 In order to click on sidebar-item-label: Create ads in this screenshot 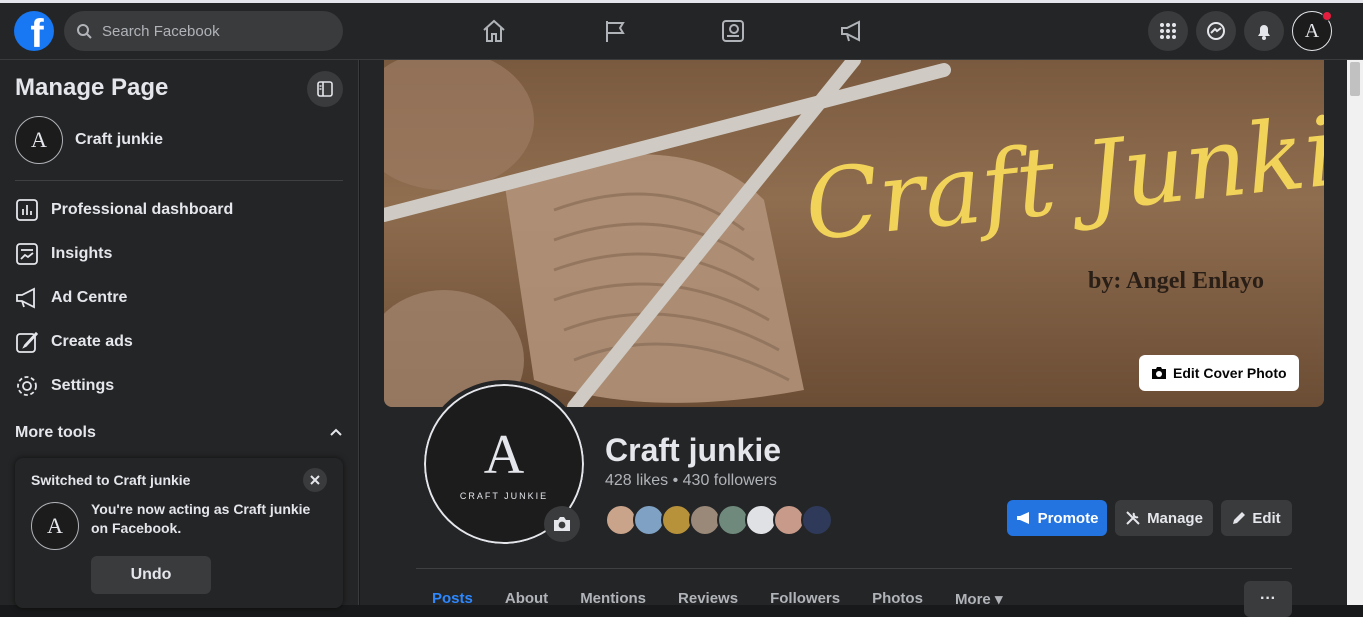, I will do `click(92, 341)`.